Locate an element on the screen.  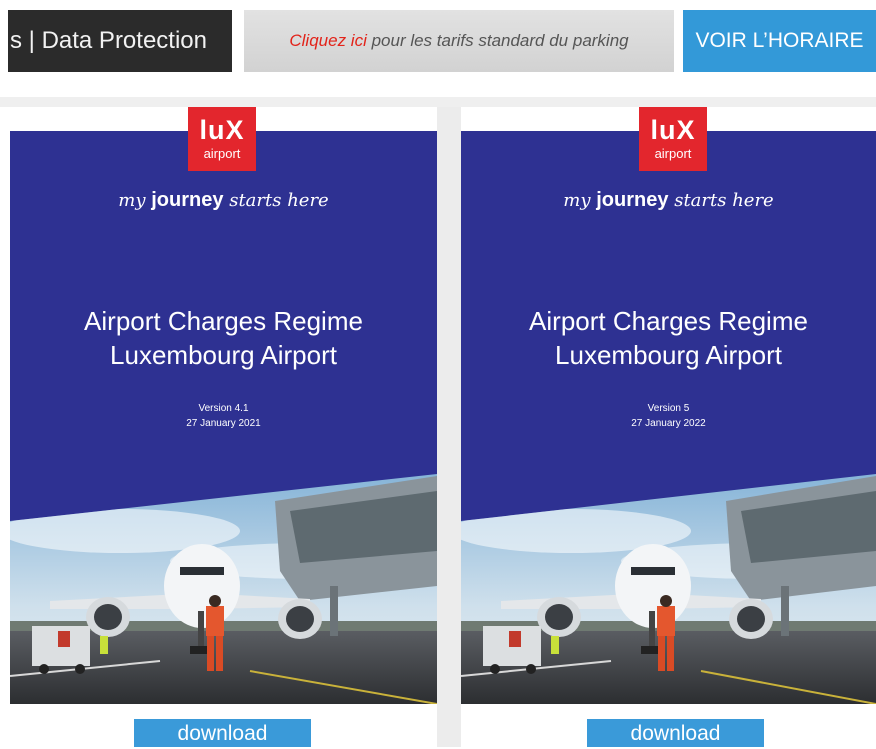
cover-date: 27 January 2021 is located at coordinates (223, 423).